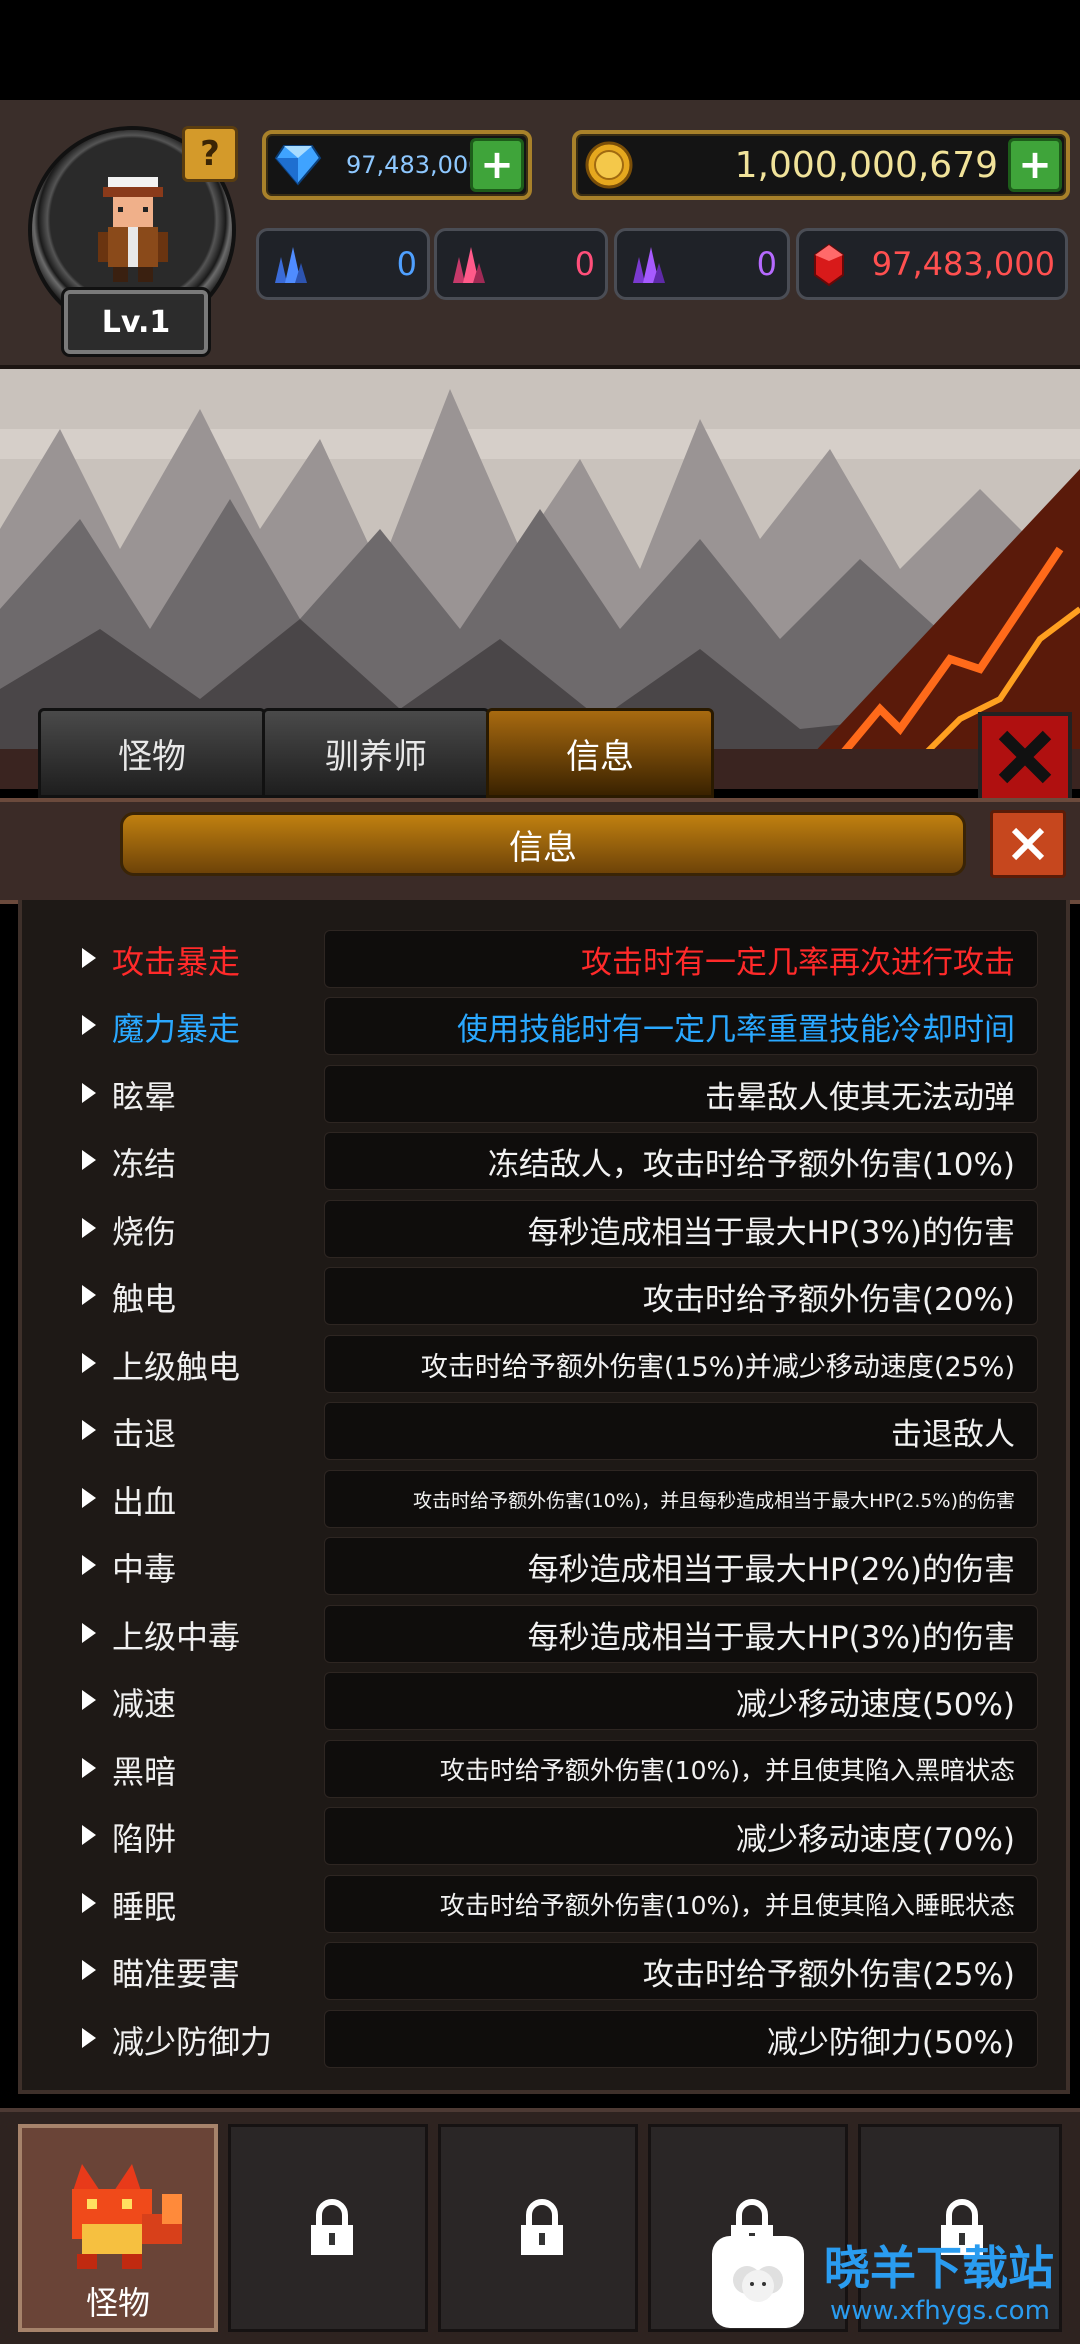  I want to click on tab-info: 信息, so click(600, 753).